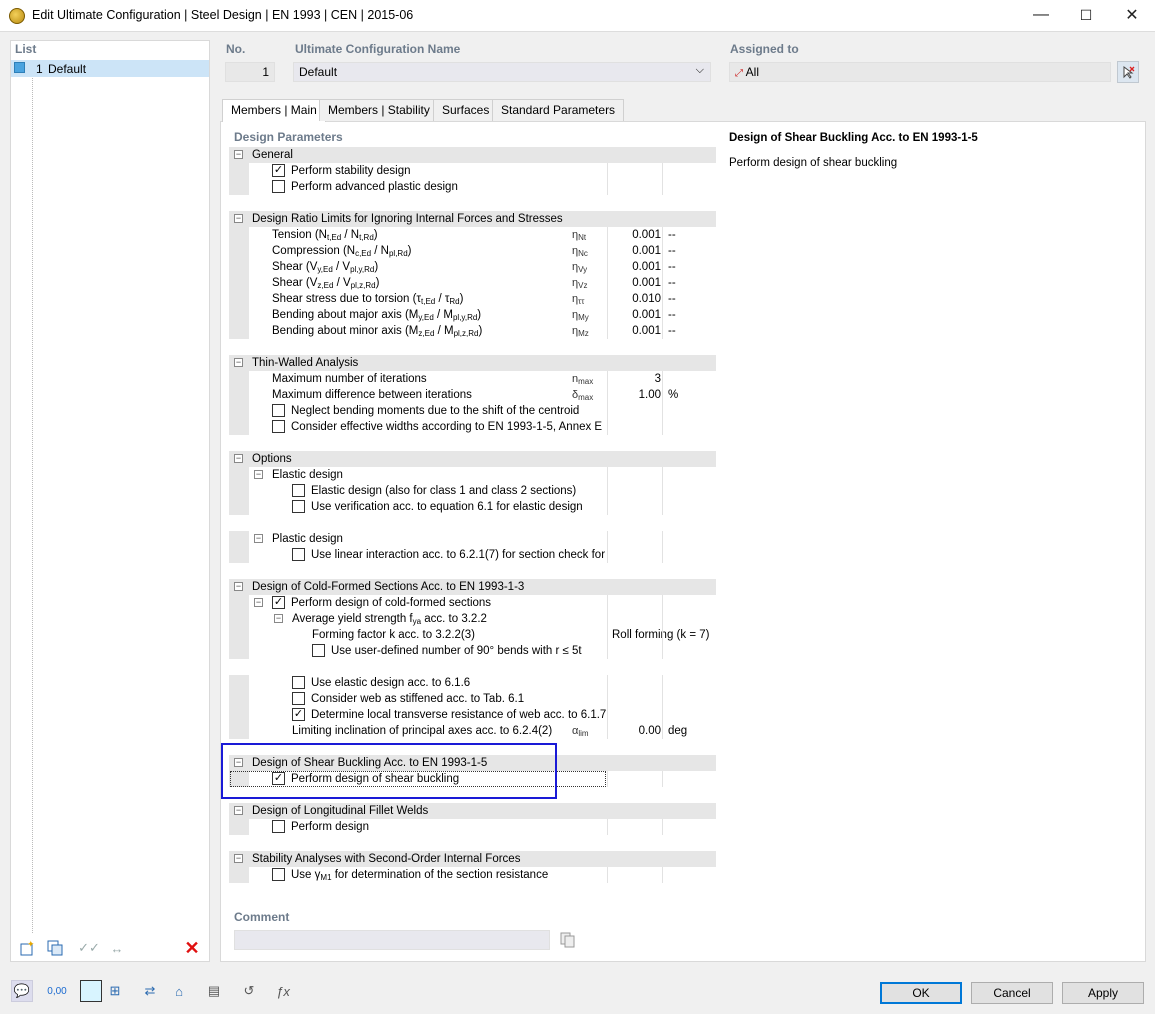 Image resolution: width=1155 pixels, height=1014 pixels. I want to click on linear-interaction-checkbox, so click(298, 554).